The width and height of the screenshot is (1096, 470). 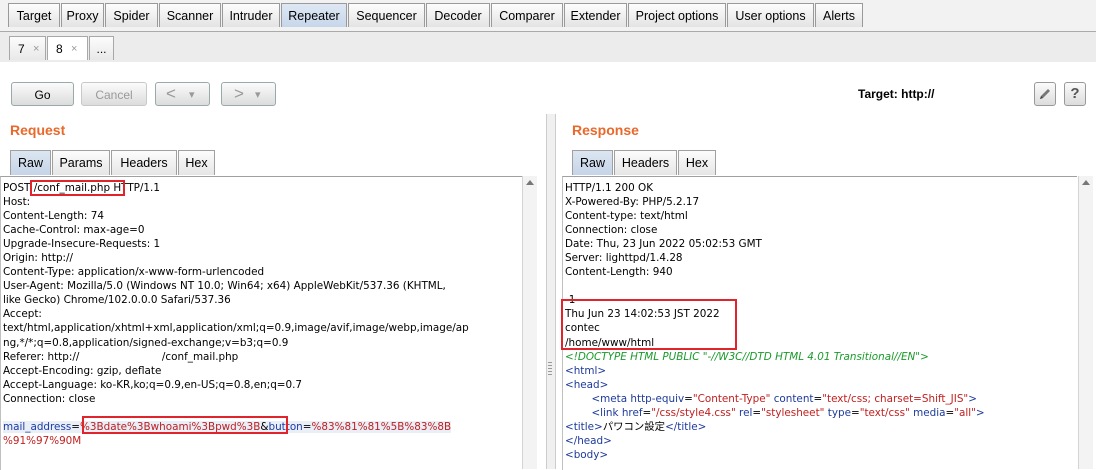 What do you see at coordinates (605, 130) in the screenshot?
I see `response-title: Response` at bounding box center [605, 130].